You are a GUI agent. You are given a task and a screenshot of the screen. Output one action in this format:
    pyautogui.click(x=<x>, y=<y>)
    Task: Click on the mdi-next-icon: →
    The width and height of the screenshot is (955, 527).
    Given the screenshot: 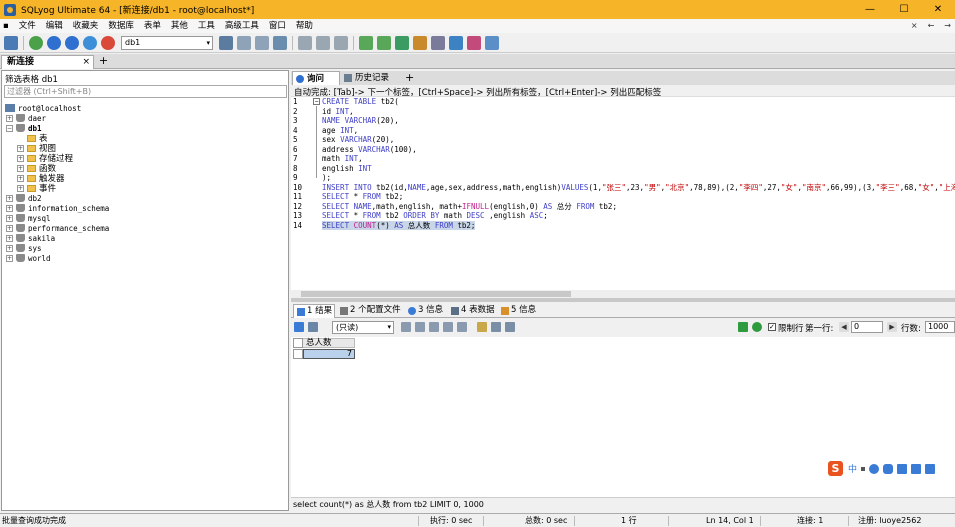 What is the action you would take?
    pyautogui.click(x=947, y=26)
    